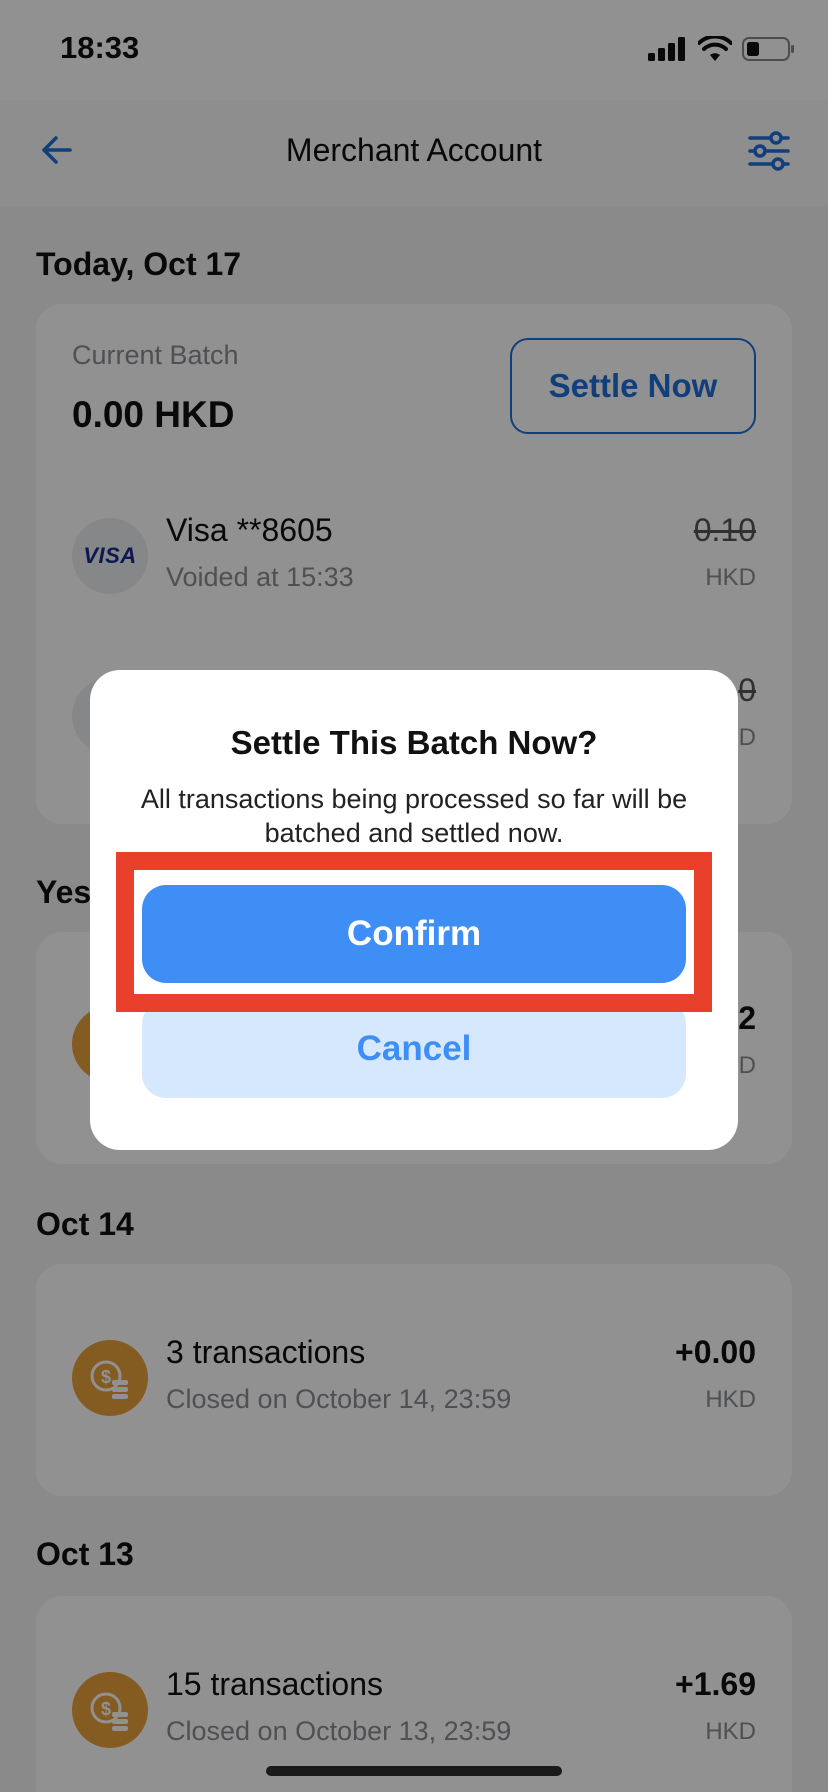  I want to click on dialog-title: Settle This Batch Now?, so click(414, 742).